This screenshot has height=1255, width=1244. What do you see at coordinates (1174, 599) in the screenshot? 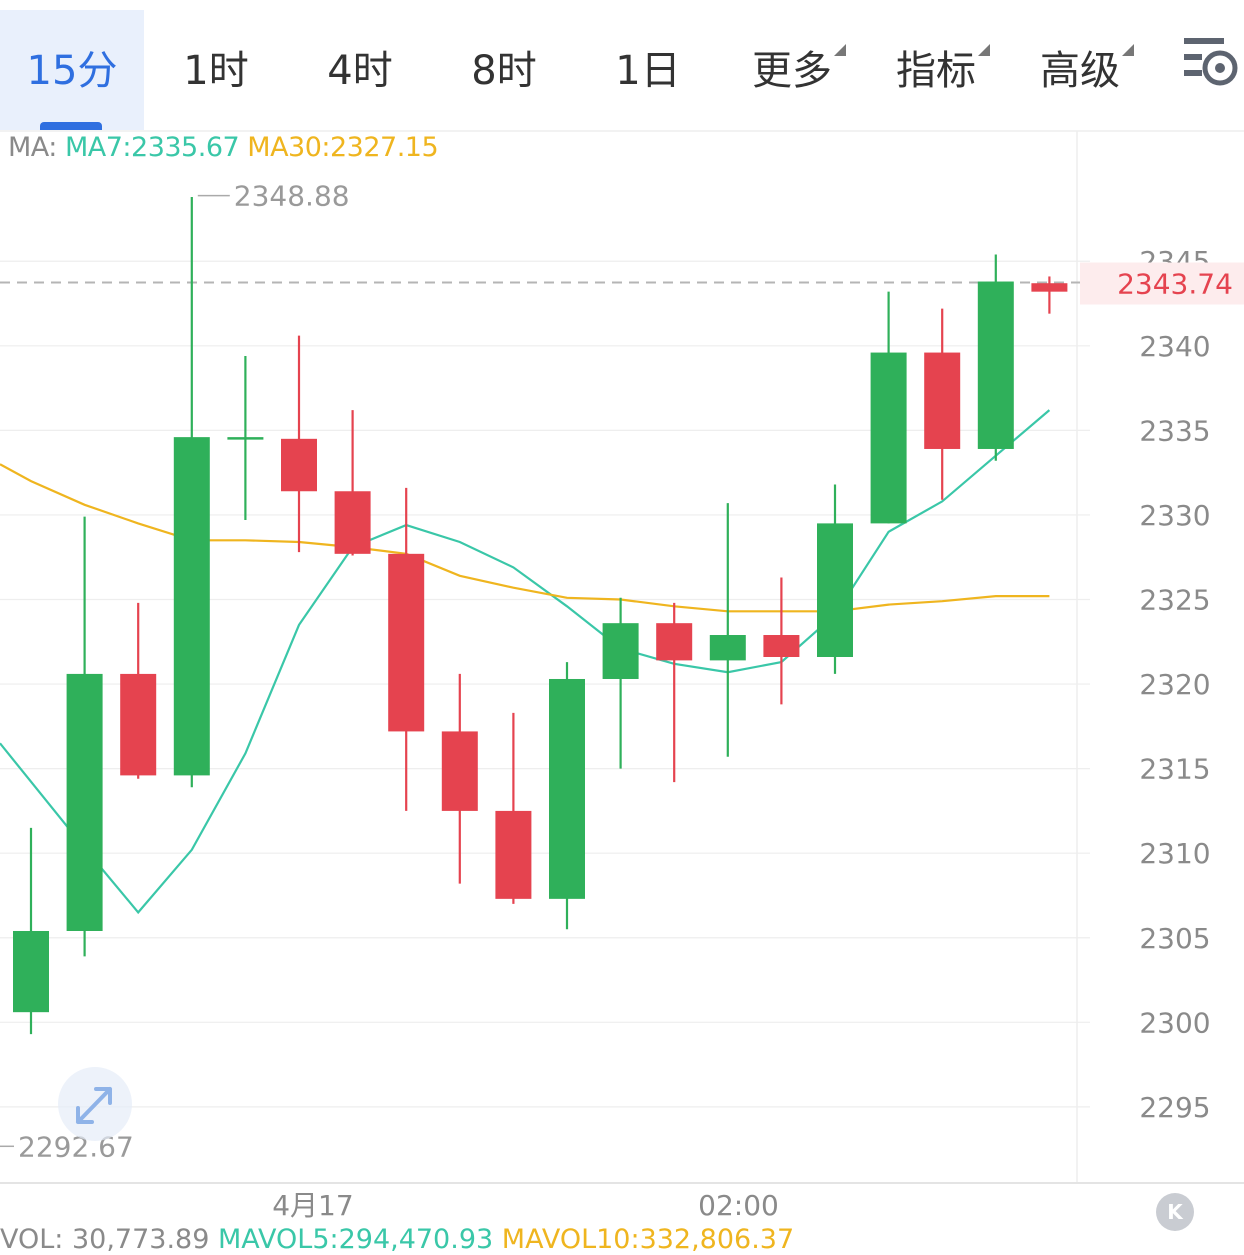
I see `y-tick-label: 2325` at bounding box center [1174, 599].